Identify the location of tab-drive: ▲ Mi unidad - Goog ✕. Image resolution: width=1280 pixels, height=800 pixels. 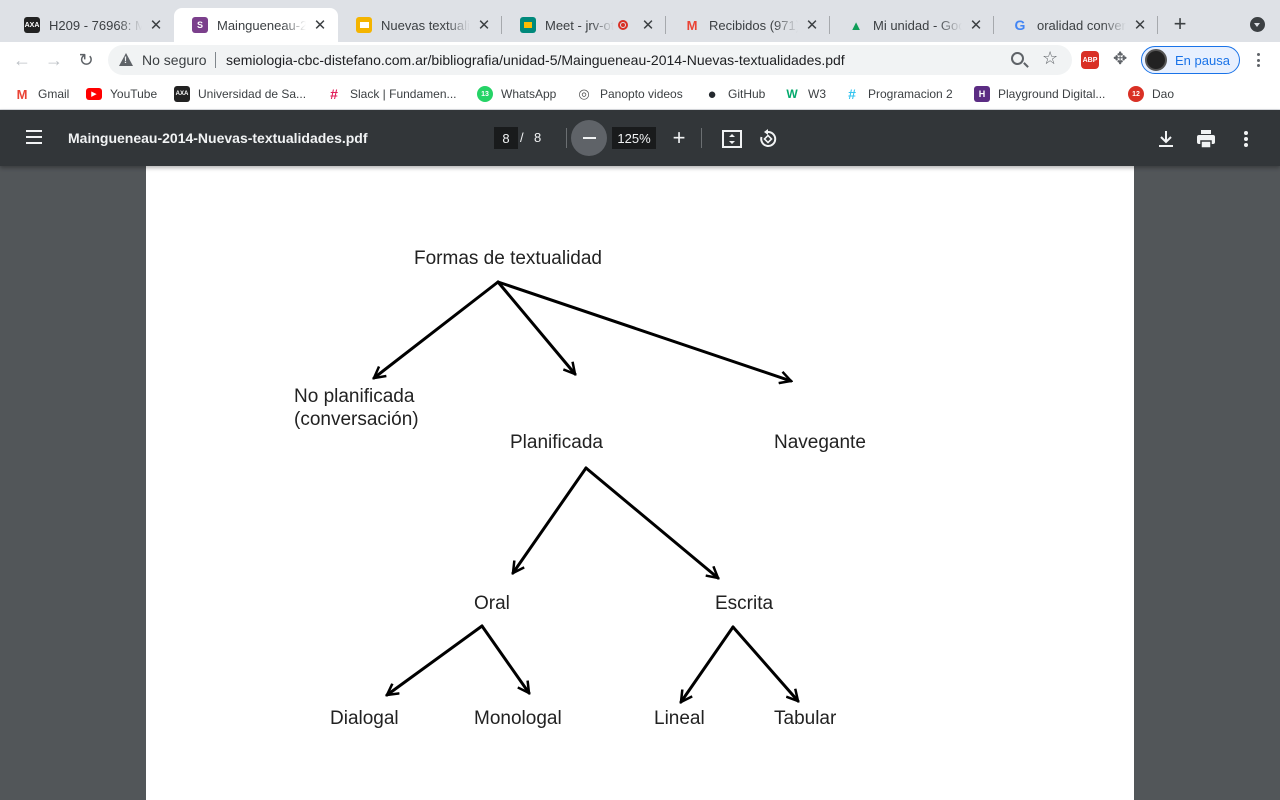
(912, 25).